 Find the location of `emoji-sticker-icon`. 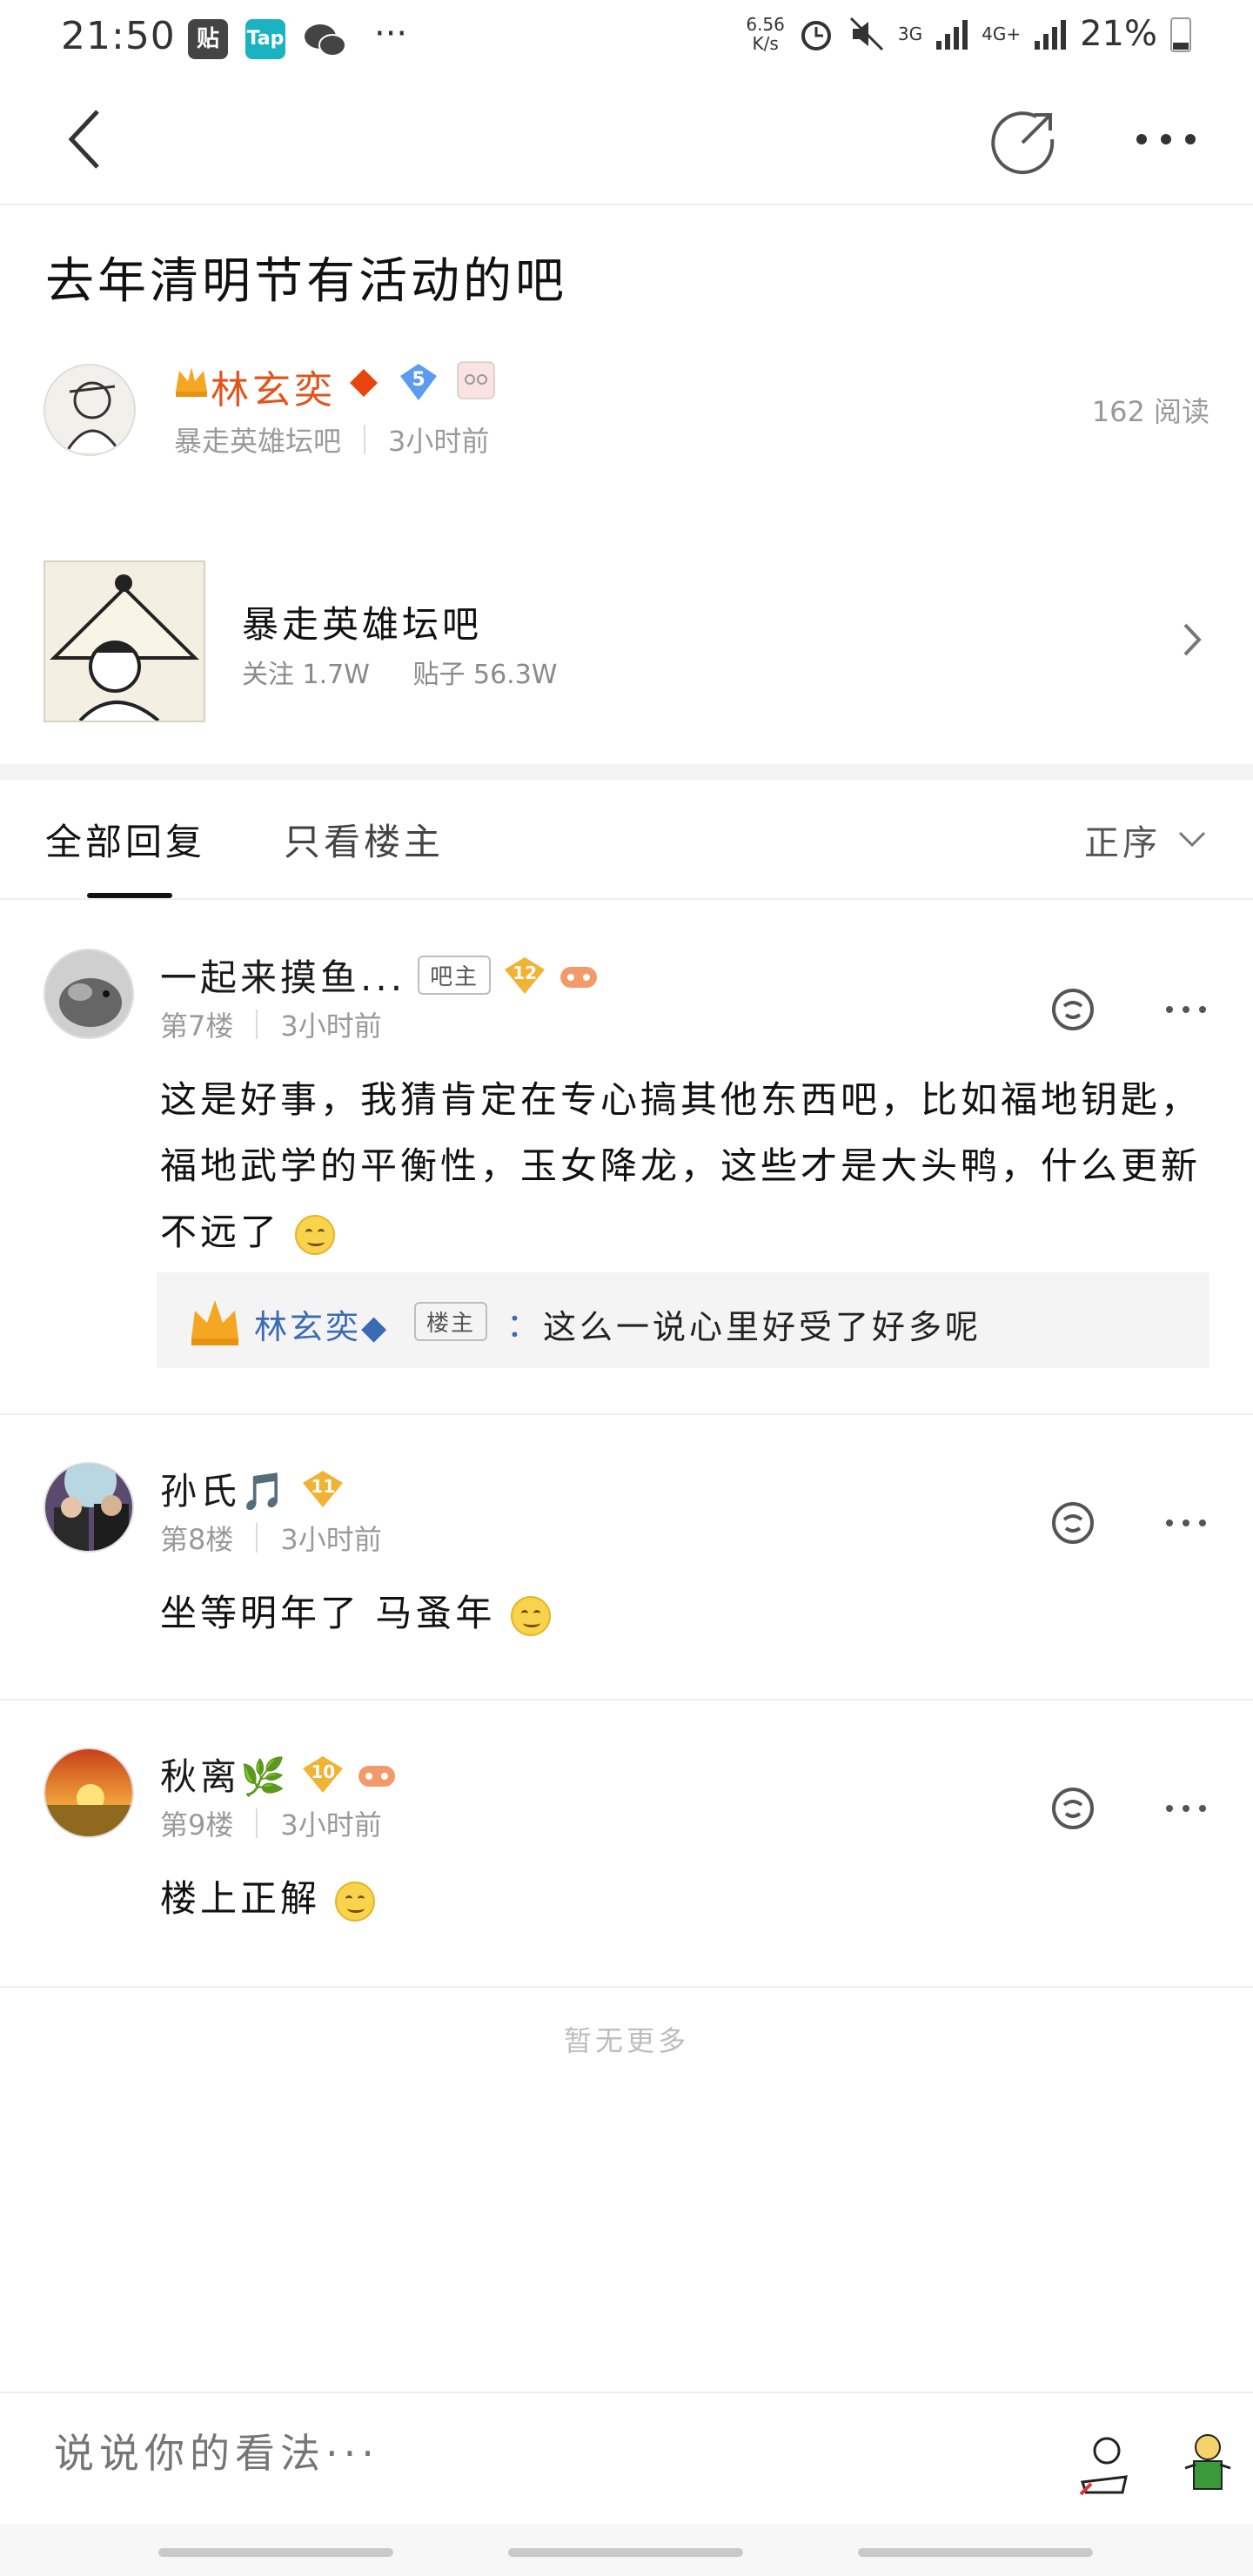

emoji-sticker-icon is located at coordinates (1206, 2464).